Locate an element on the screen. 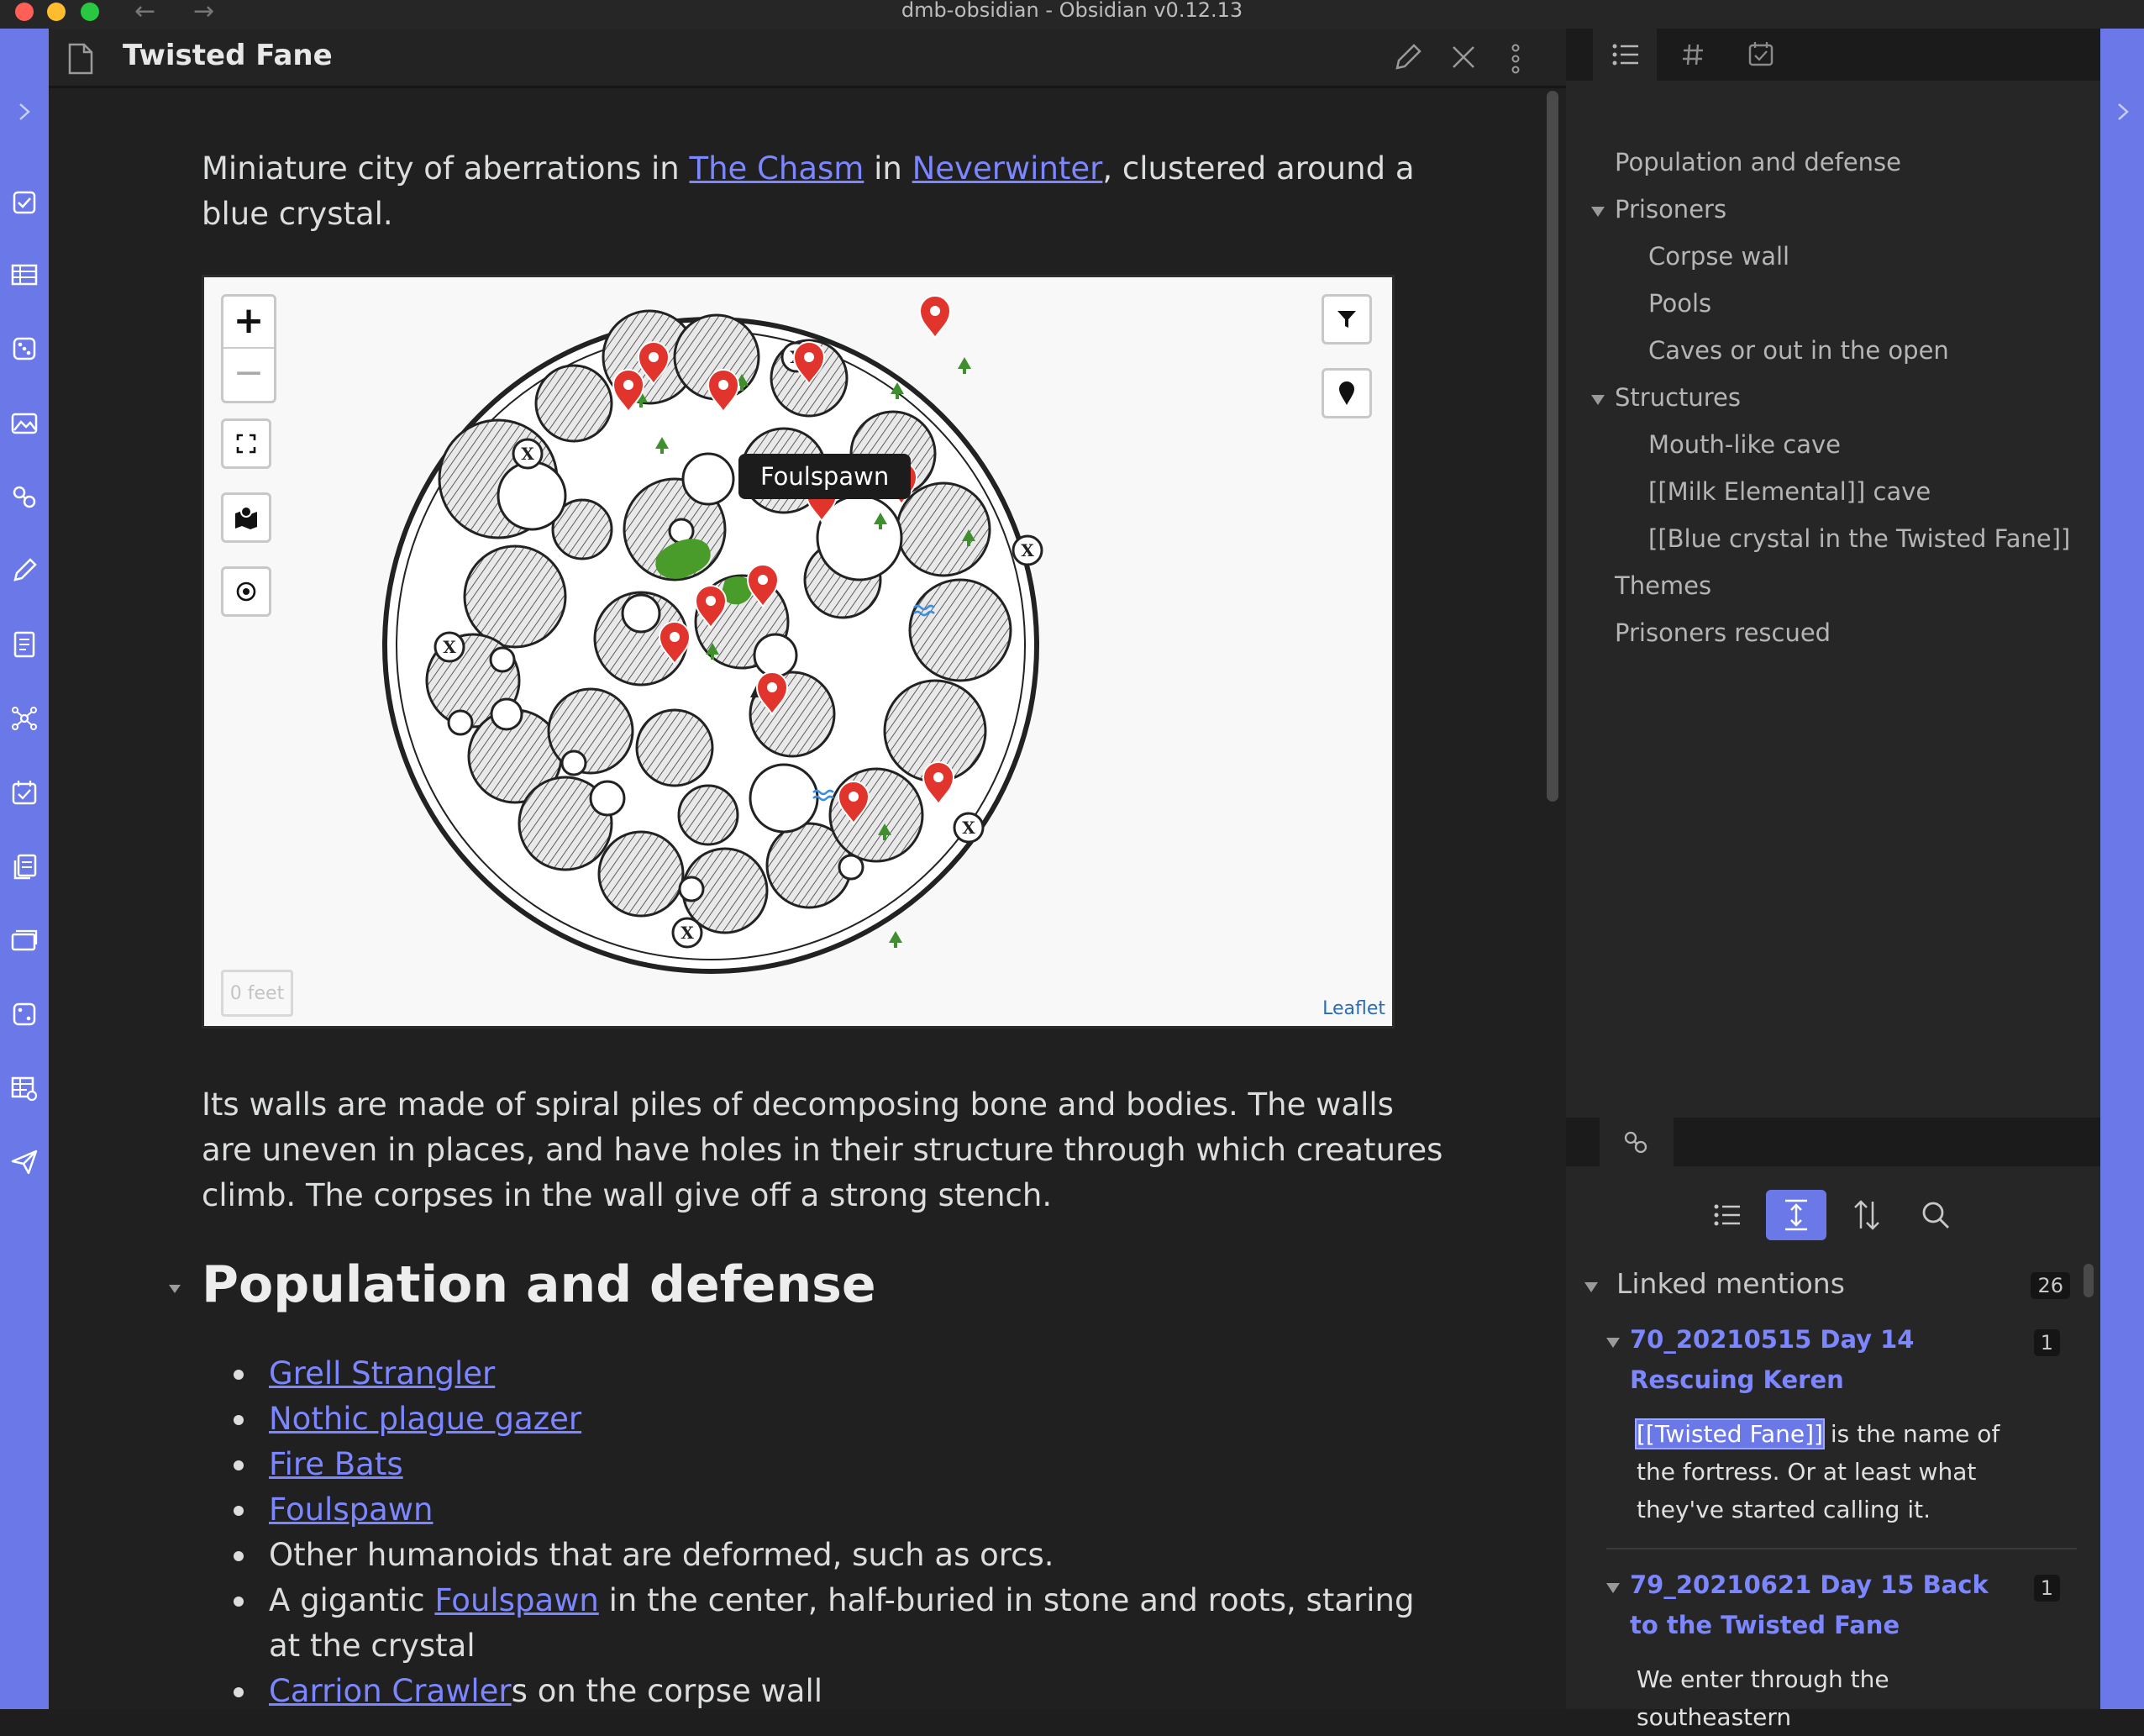 The height and width of the screenshot is (1736, 2144). zoom-control: + − is located at coordinates (249, 348).